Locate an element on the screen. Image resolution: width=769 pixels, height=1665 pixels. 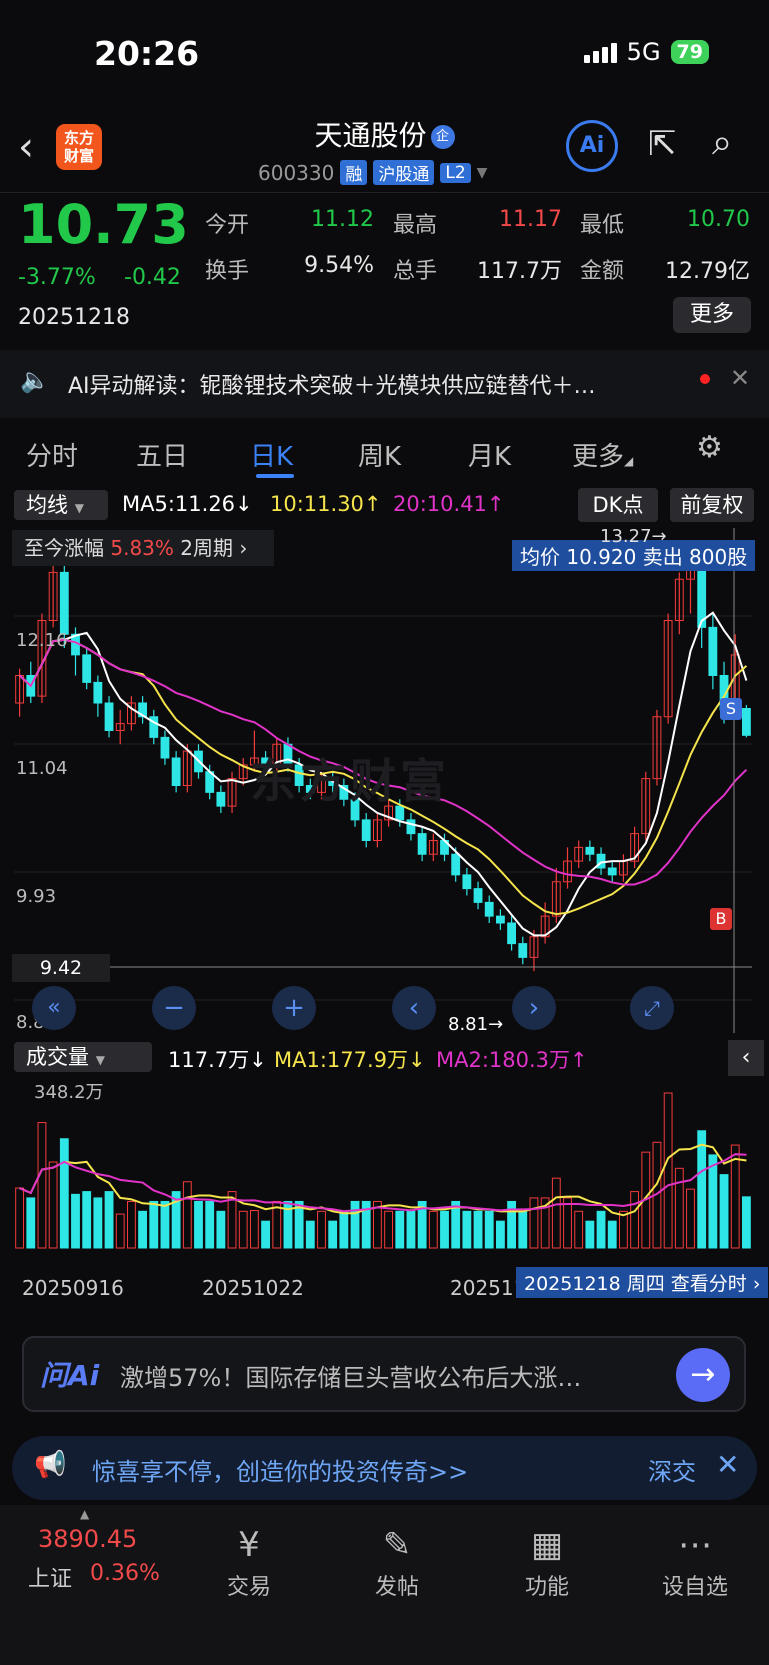
ai-question-bar: 问Ai 激增57%！国际存储巨头营收公布后大涨… → is located at coordinates (384, 1374).